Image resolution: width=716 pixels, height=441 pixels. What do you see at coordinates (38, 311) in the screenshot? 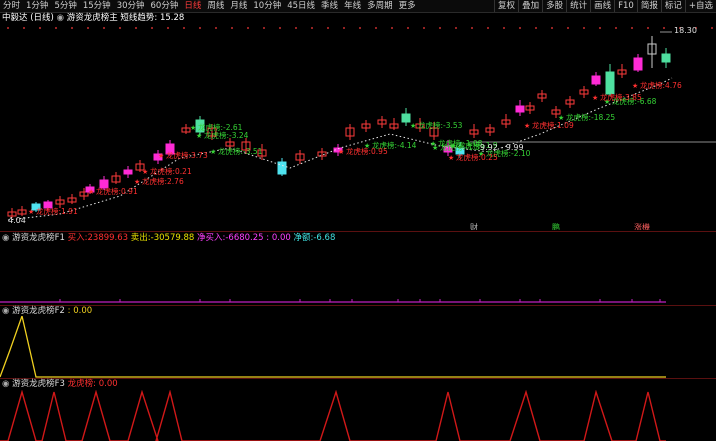
I see `pane2-title: 游资龙虎榜F2` at bounding box center [38, 311].